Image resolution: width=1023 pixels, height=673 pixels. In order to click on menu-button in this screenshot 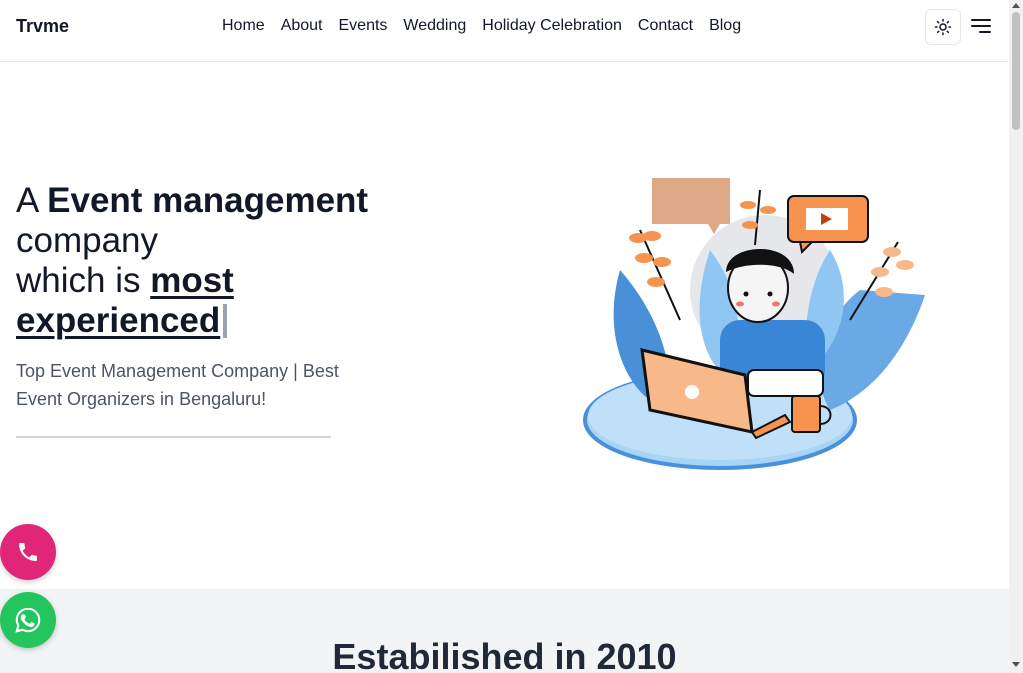, I will do `click(981, 26)`.